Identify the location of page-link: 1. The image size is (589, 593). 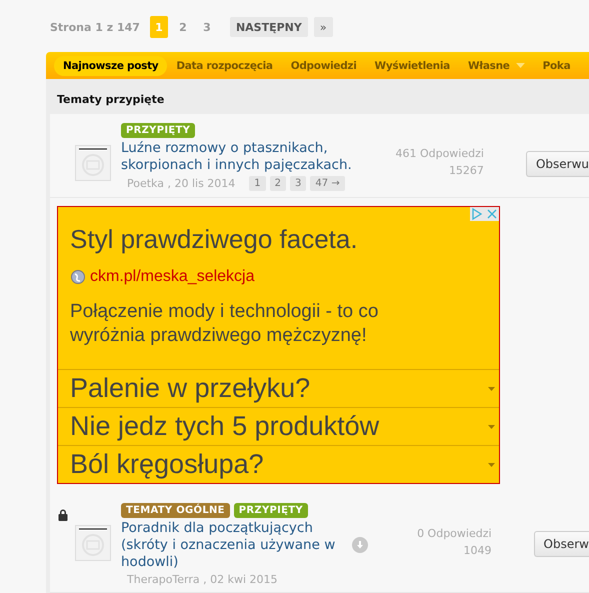
(257, 183).